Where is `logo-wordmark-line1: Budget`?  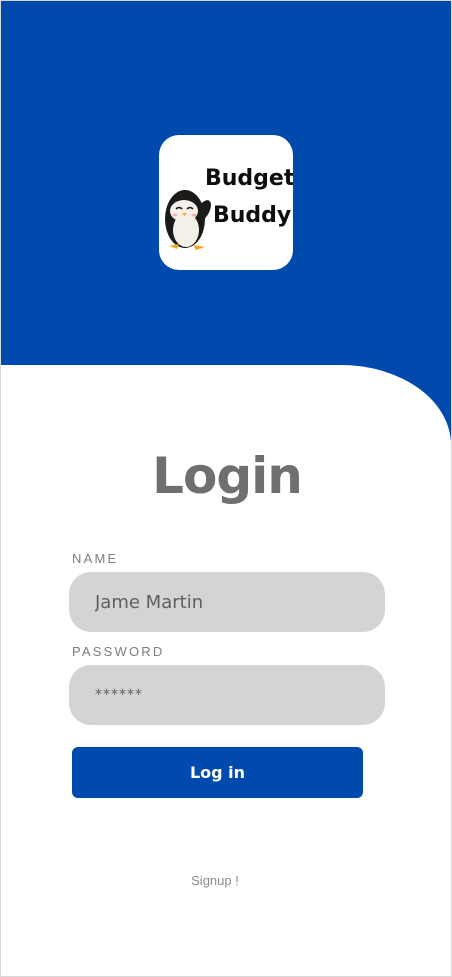 logo-wordmark-line1: Budget is located at coordinates (249, 178).